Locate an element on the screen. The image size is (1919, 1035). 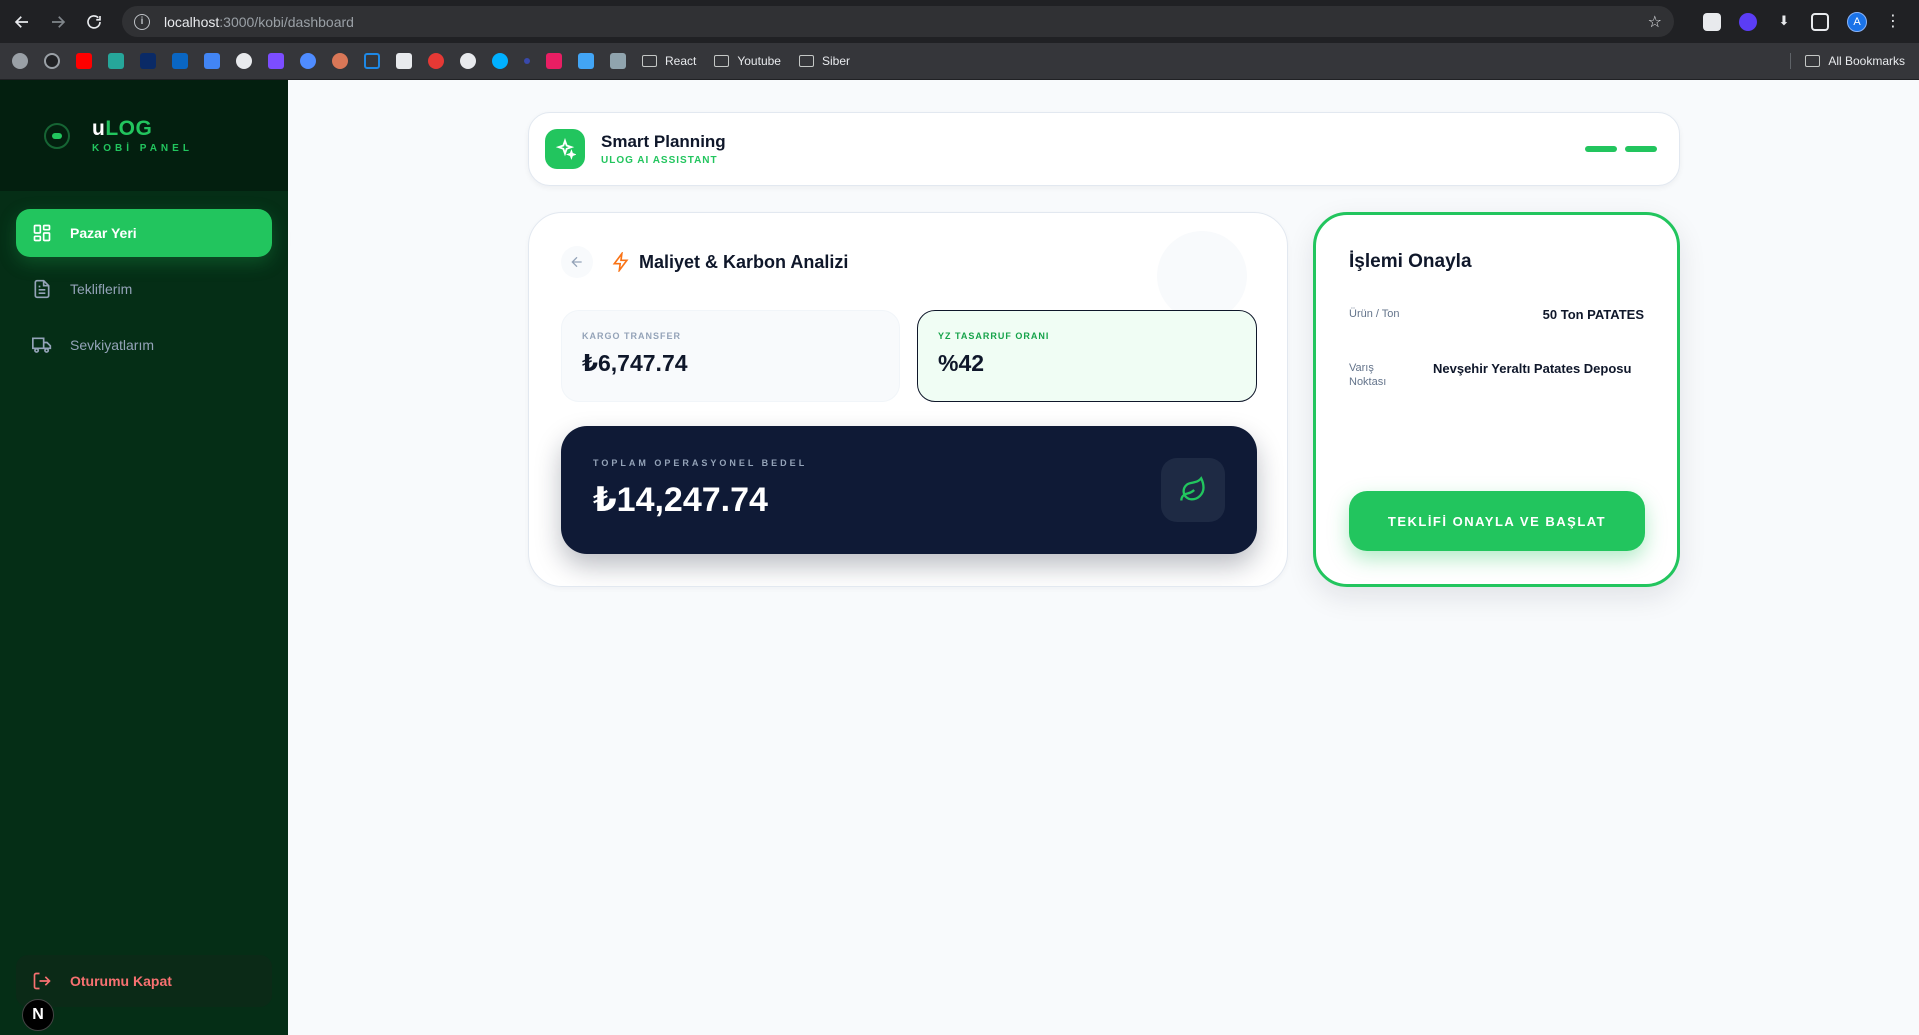
bookmark-folder-react: React is located at coordinates (669, 61).